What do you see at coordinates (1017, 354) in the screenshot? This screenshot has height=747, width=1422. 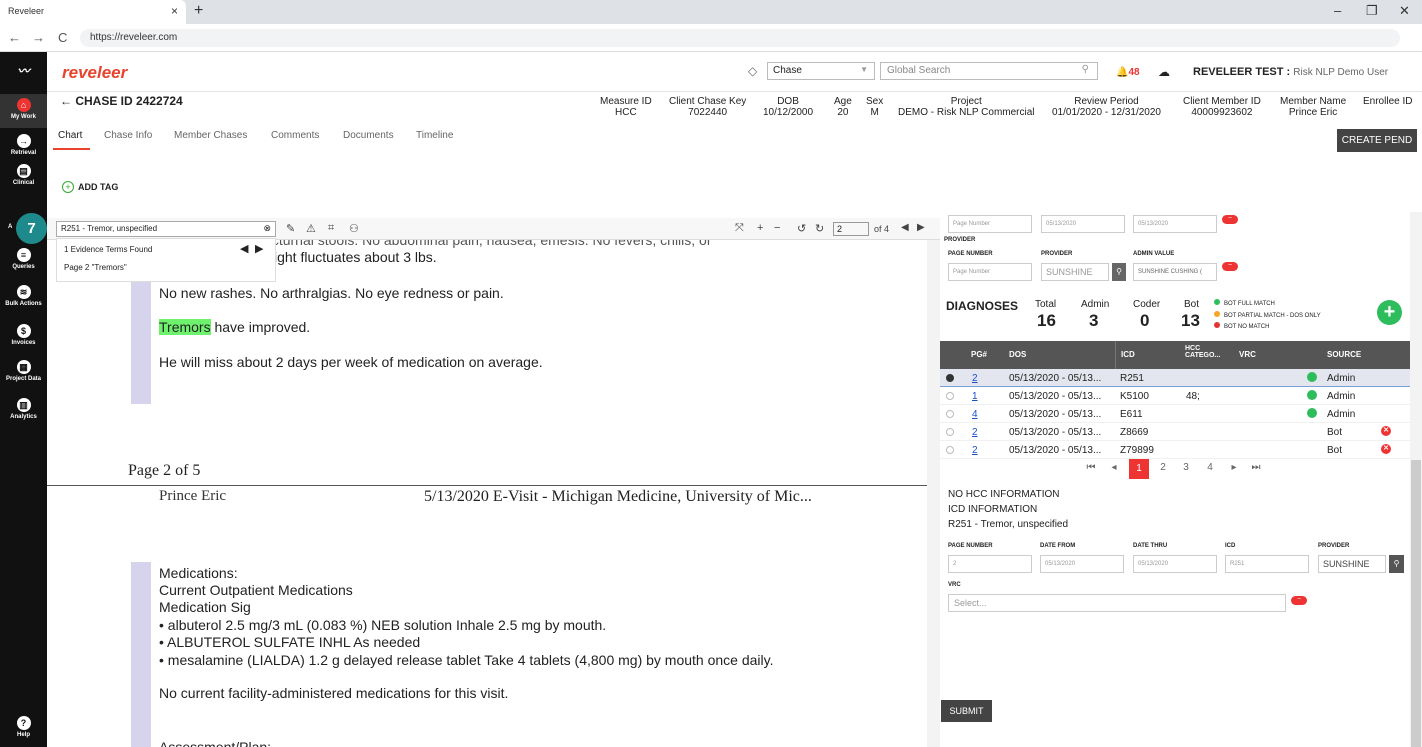 I see `col-dos: DOS` at bounding box center [1017, 354].